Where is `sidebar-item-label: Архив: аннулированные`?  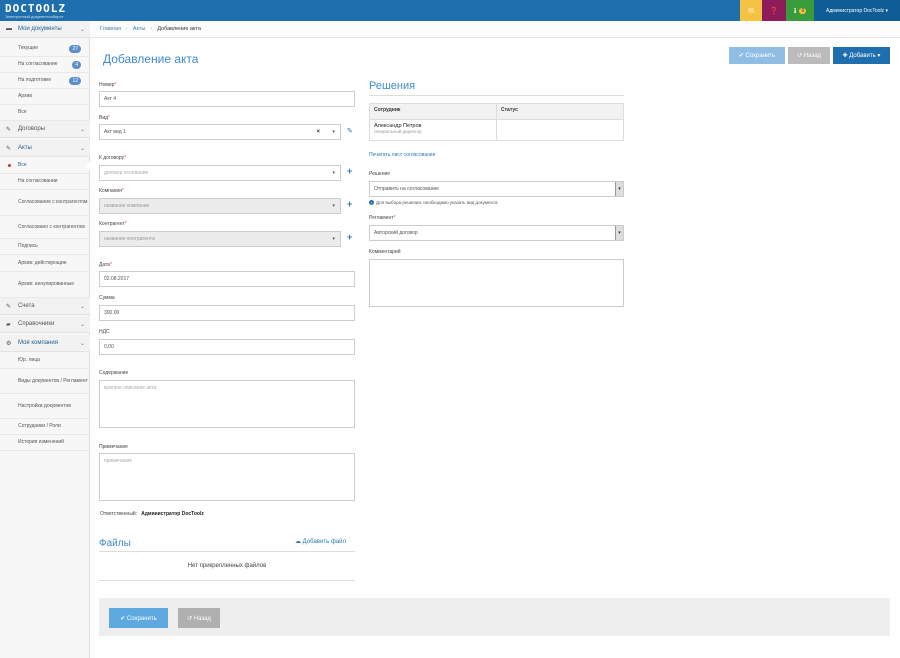
sidebar-item-label: Архив: аннулированные is located at coordinates (46, 284).